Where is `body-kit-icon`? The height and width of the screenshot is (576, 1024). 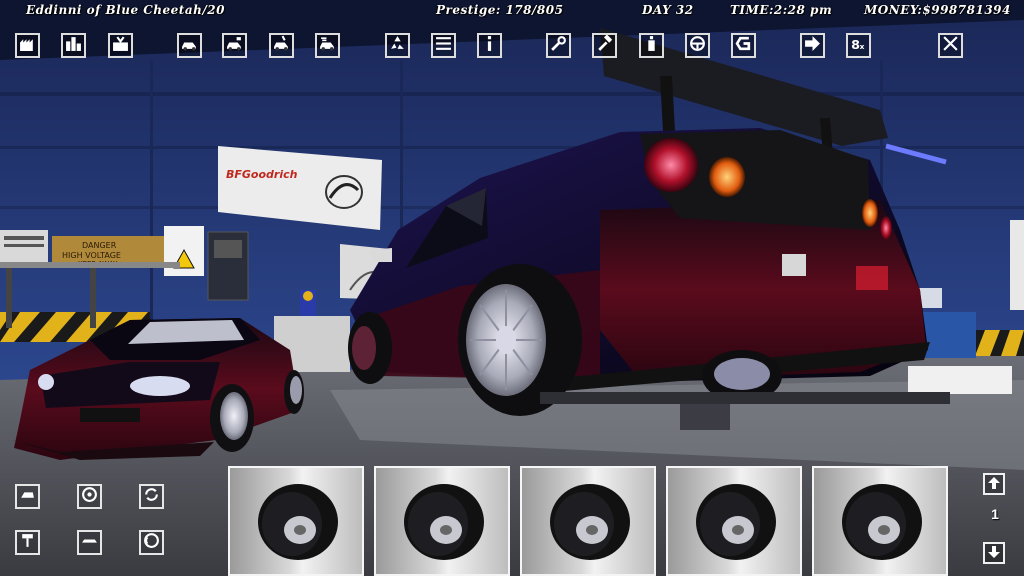 body-kit-icon is located at coordinates (27, 496).